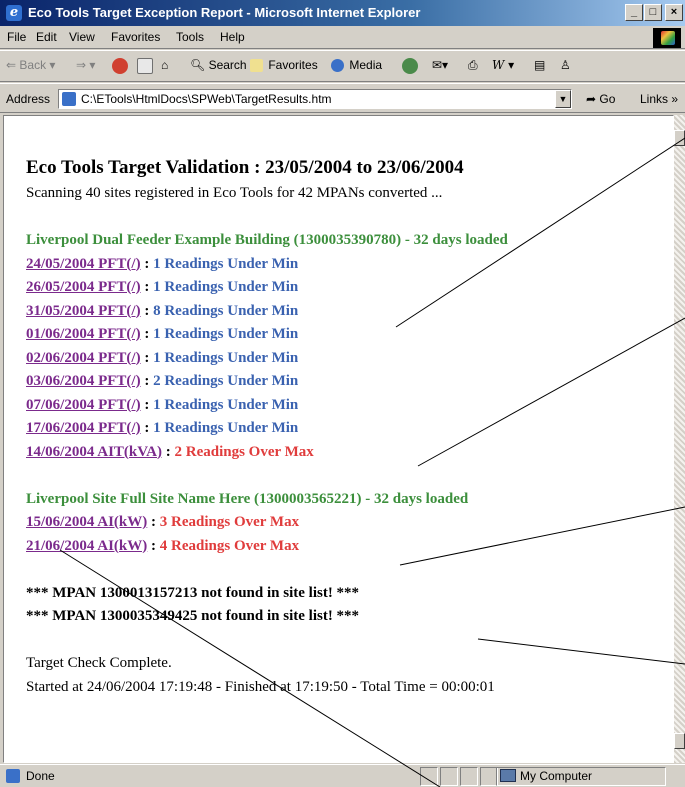 This screenshot has height=787, width=685. I want to click on over-max-result: 4 Readings Over Max, so click(229, 545).